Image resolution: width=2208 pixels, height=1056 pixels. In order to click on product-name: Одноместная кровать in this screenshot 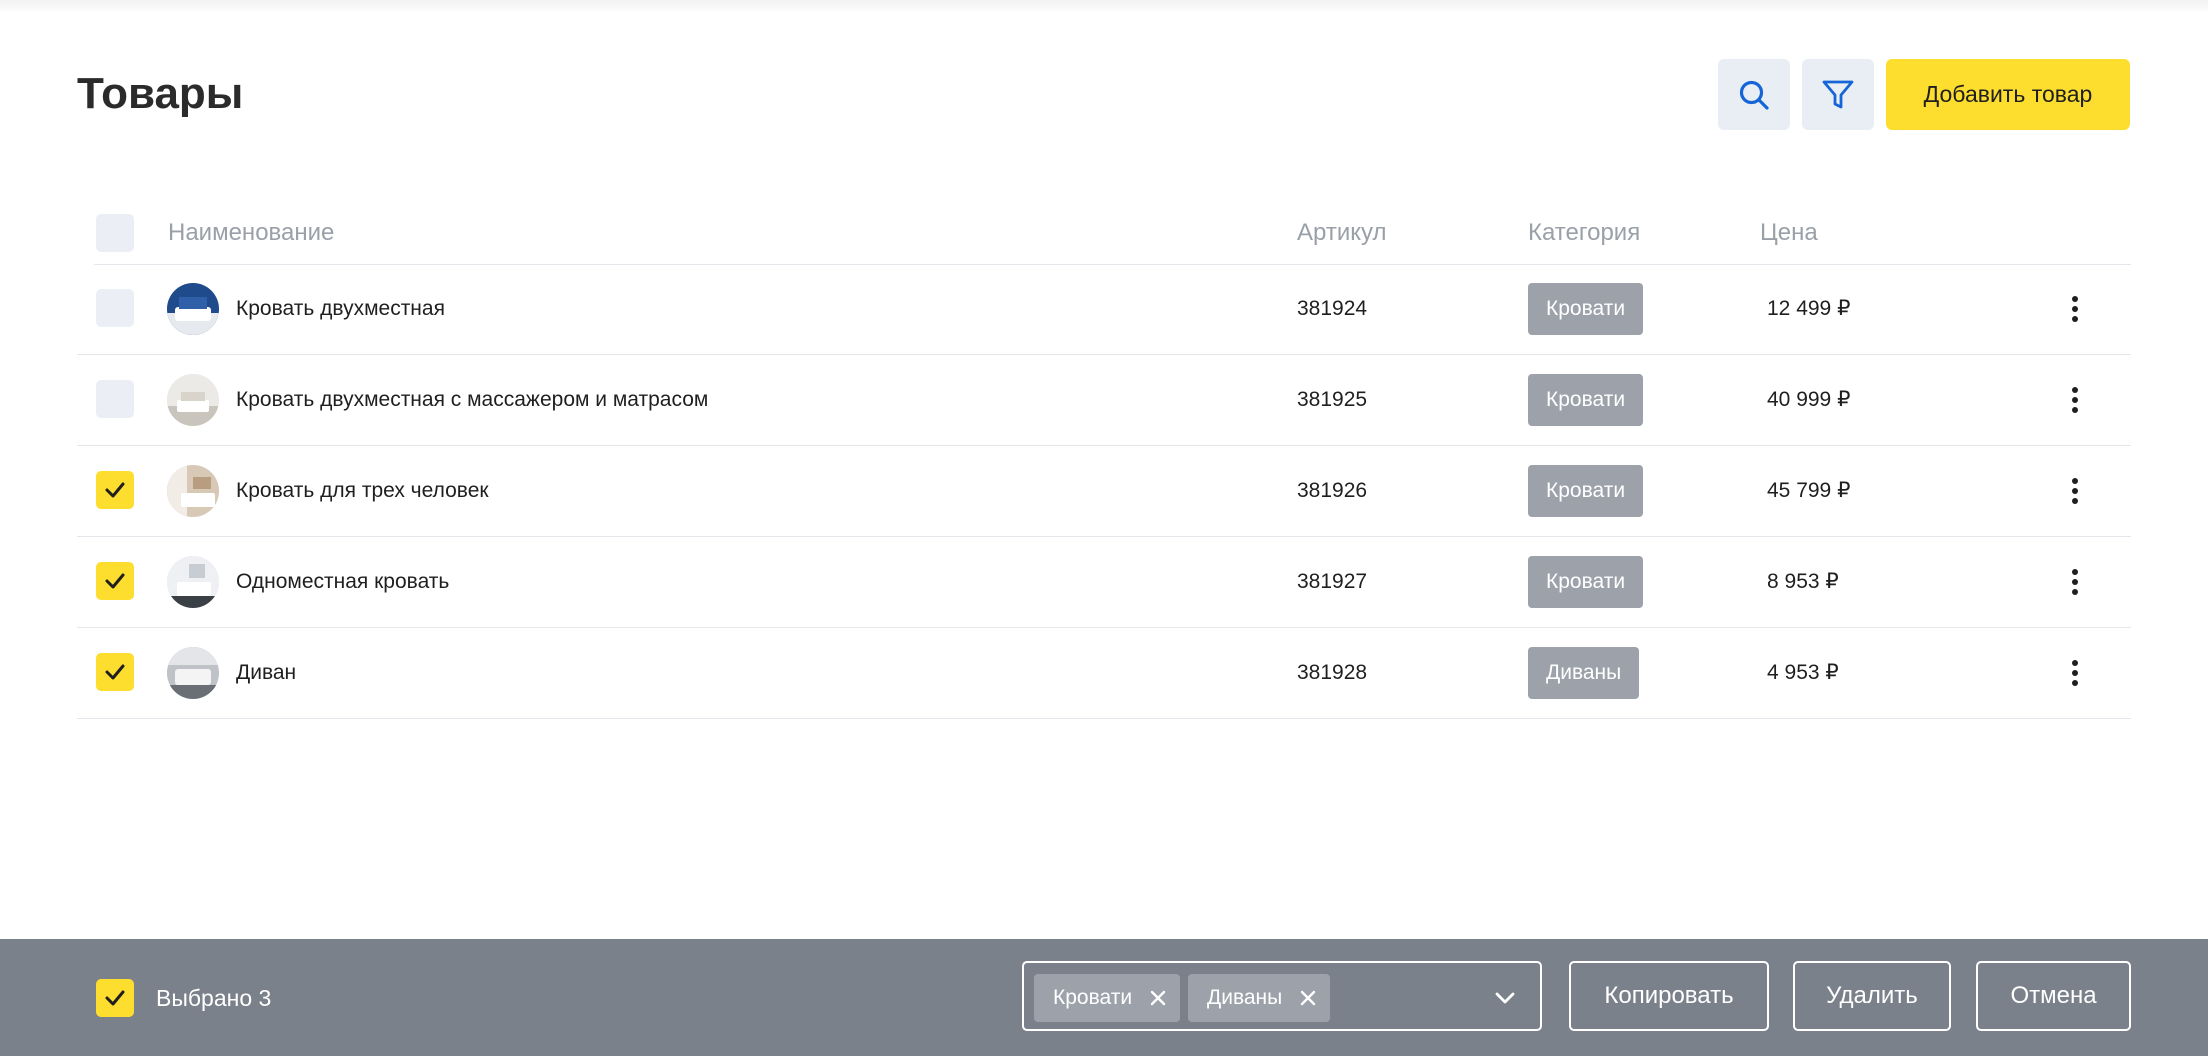, I will do `click(342, 582)`.